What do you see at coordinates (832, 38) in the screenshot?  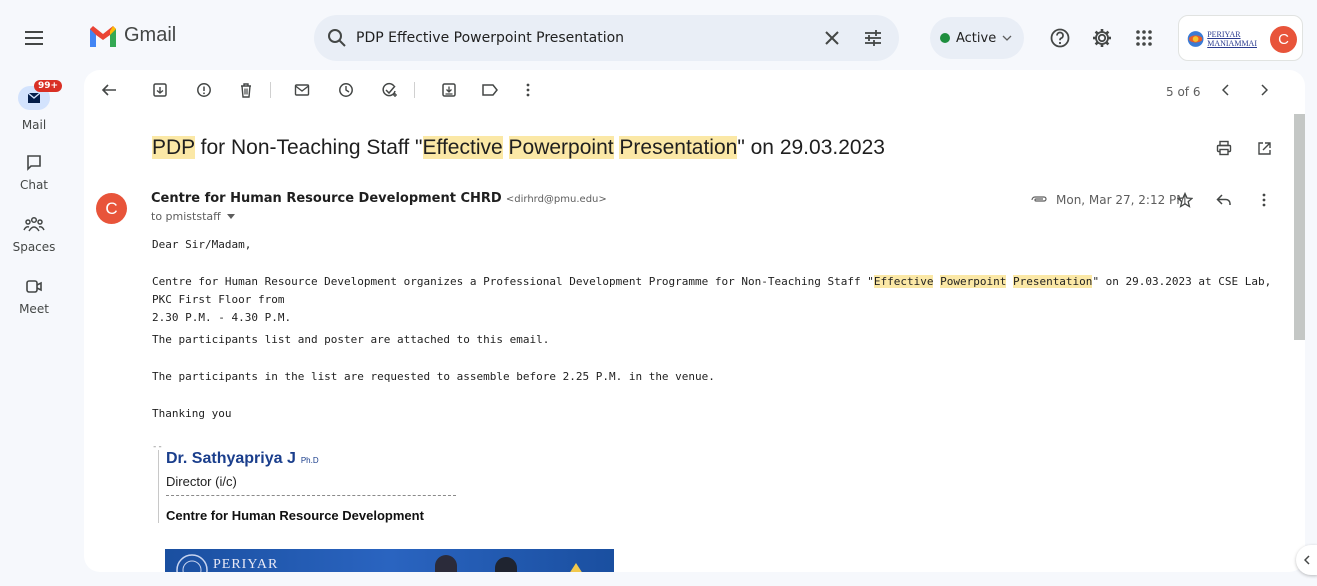 I see `clear-search-icon` at bounding box center [832, 38].